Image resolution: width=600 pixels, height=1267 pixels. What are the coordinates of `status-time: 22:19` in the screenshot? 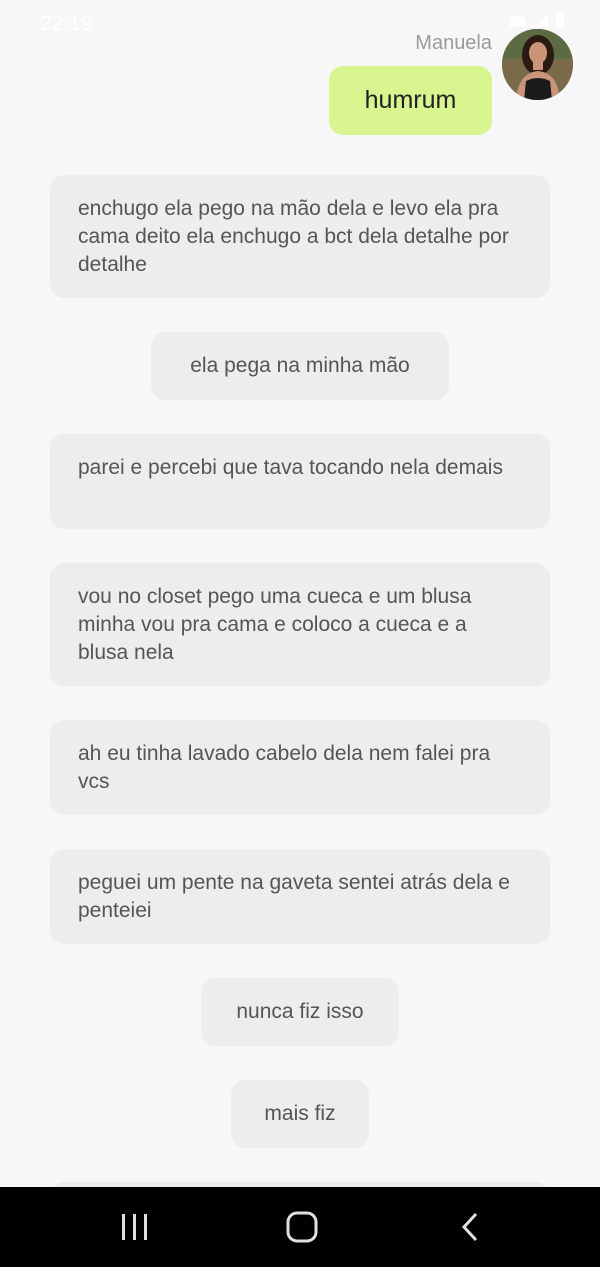 It's located at (66, 23).